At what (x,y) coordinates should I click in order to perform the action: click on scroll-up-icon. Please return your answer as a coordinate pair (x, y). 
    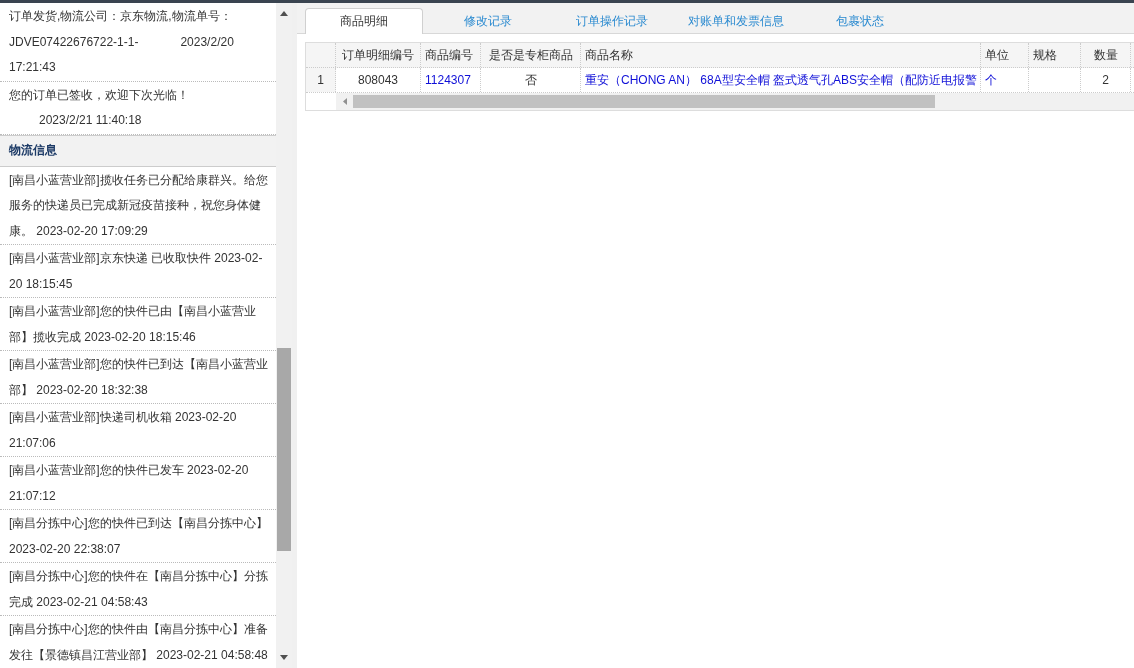
    Looking at the image, I should click on (284, 13).